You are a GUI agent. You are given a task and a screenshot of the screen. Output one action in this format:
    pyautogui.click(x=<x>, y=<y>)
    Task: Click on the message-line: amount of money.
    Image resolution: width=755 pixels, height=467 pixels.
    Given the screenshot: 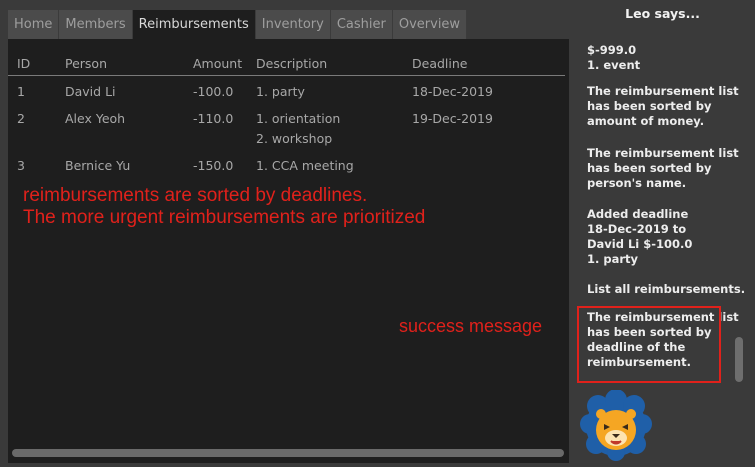 What is the action you would take?
    pyautogui.click(x=646, y=121)
    